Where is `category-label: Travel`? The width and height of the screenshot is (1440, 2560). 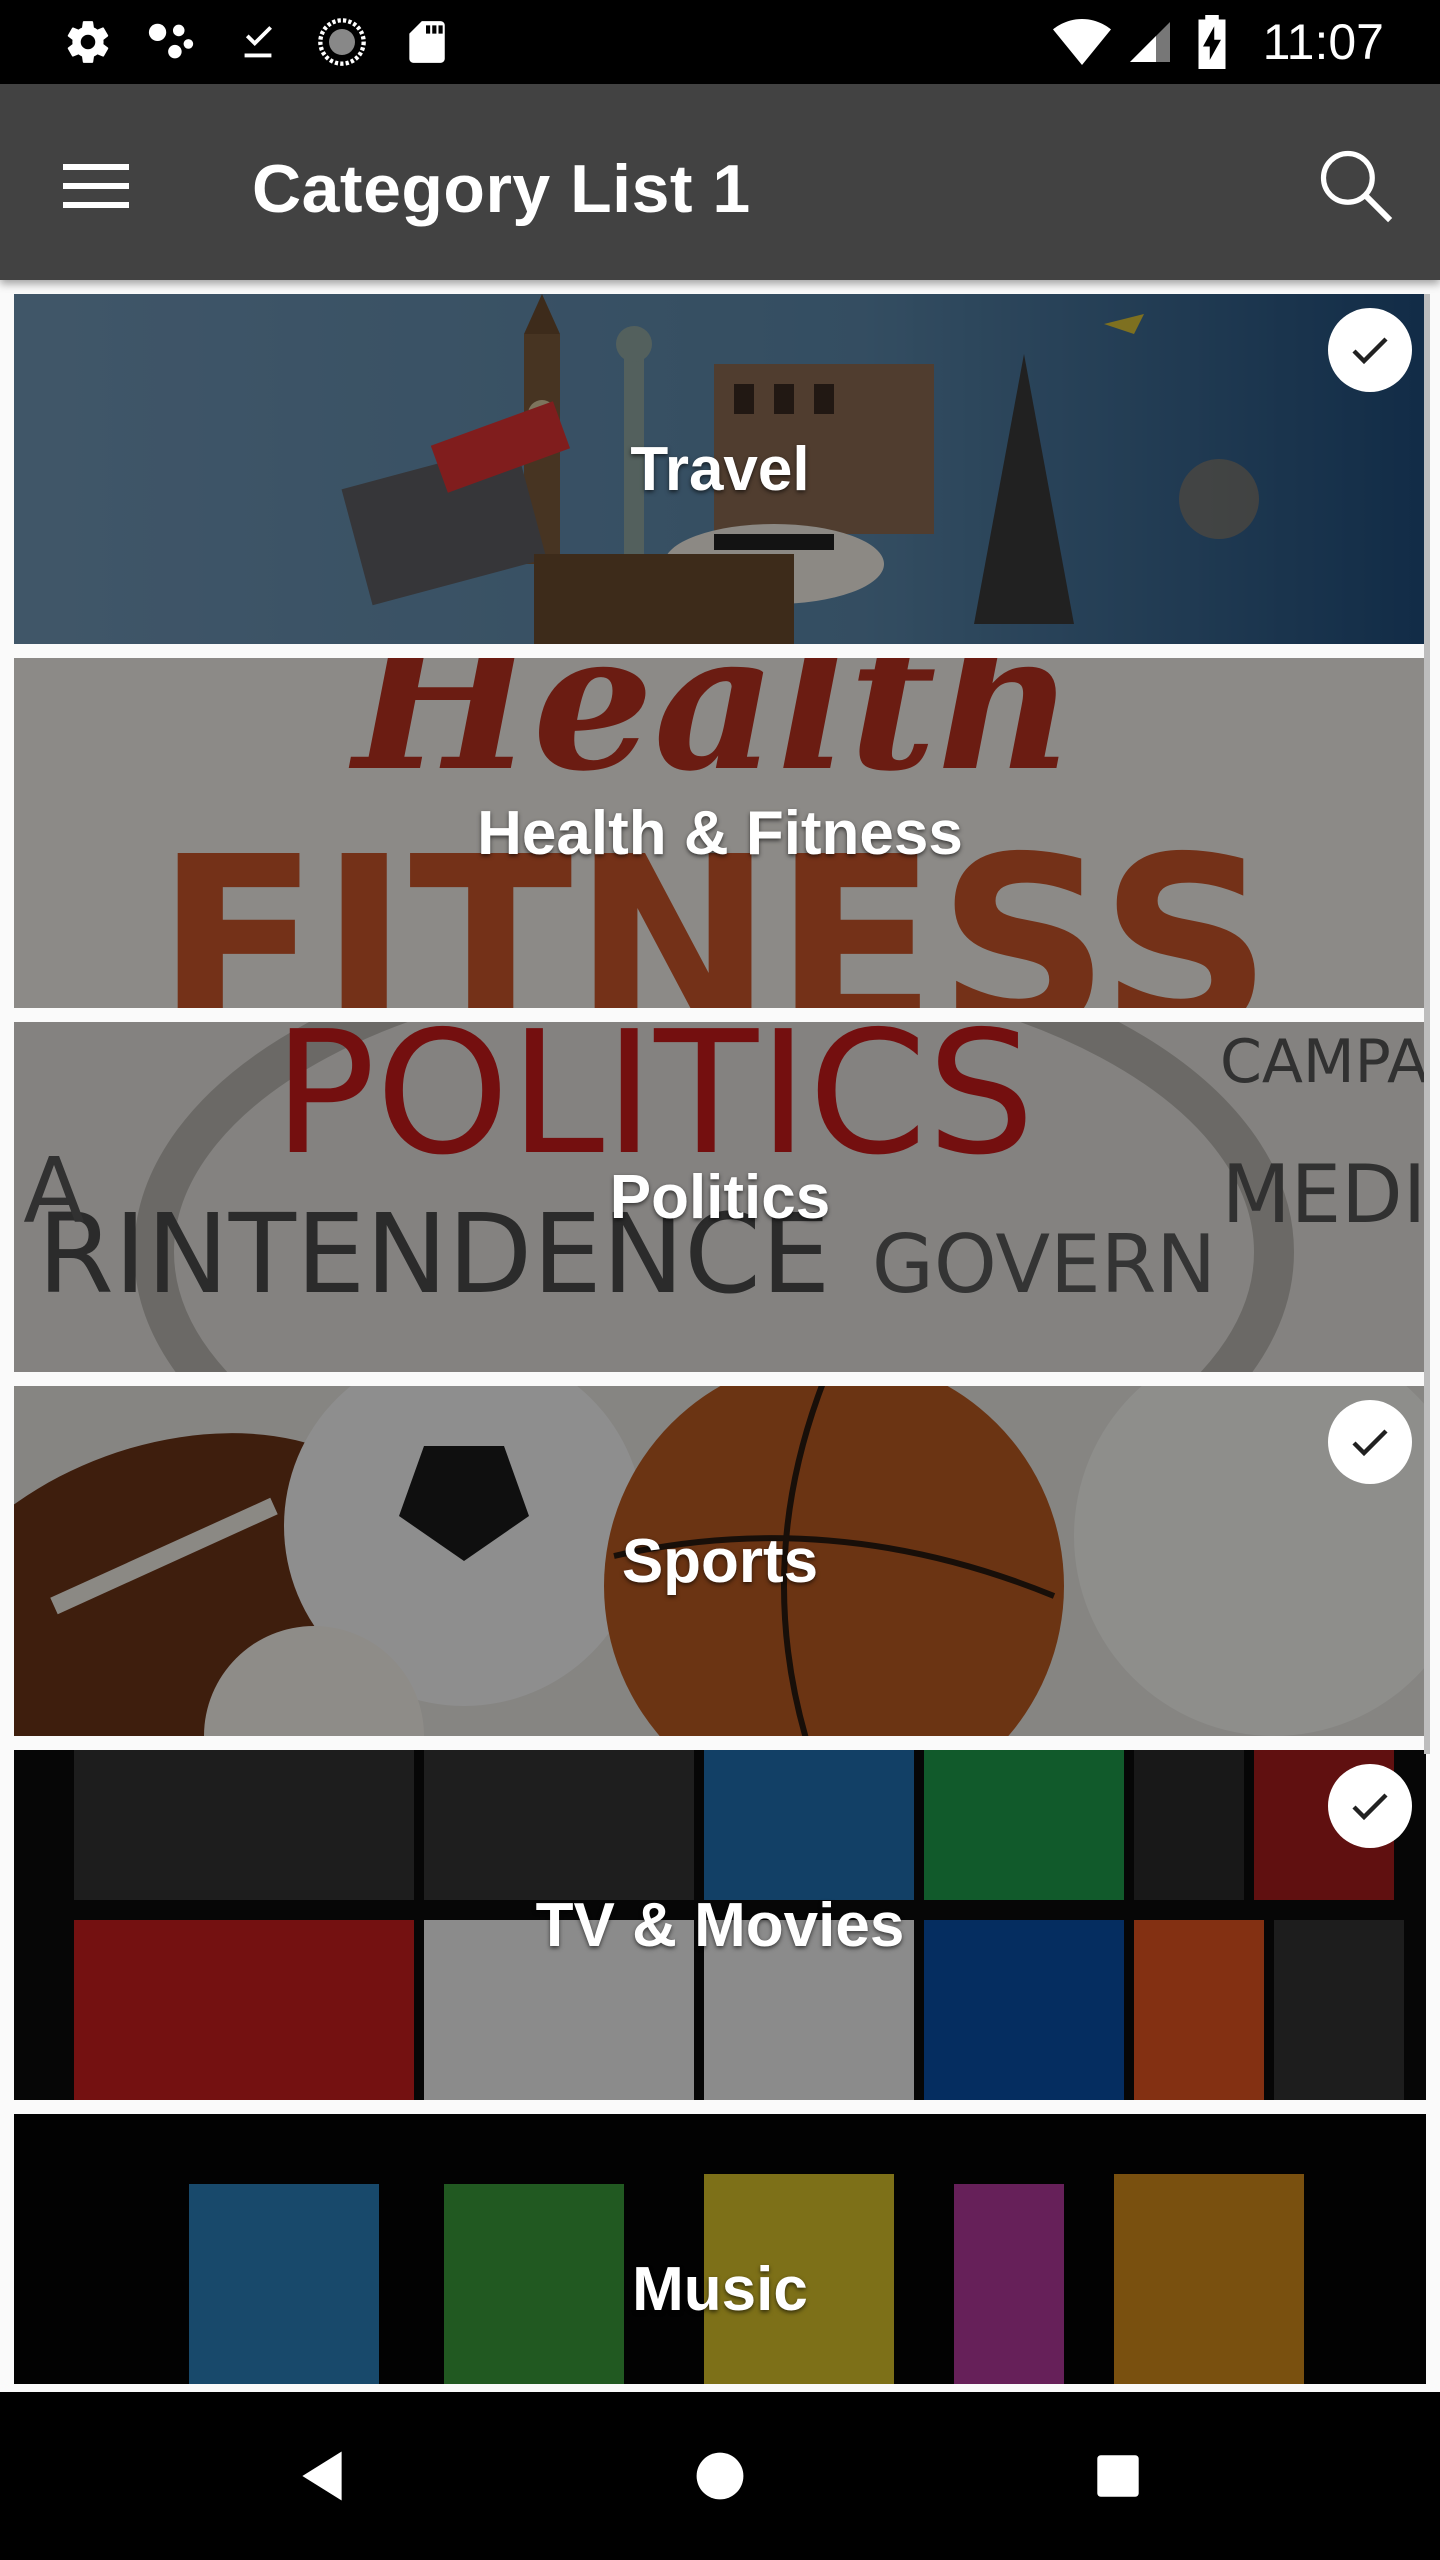
category-label: Travel is located at coordinates (720, 469).